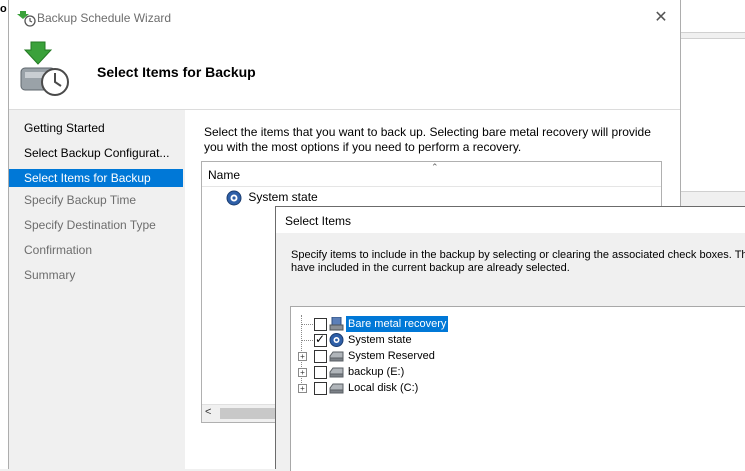 The height and width of the screenshot is (471, 745). What do you see at coordinates (712, 115) in the screenshot?
I see `background-panel` at bounding box center [712, 115].